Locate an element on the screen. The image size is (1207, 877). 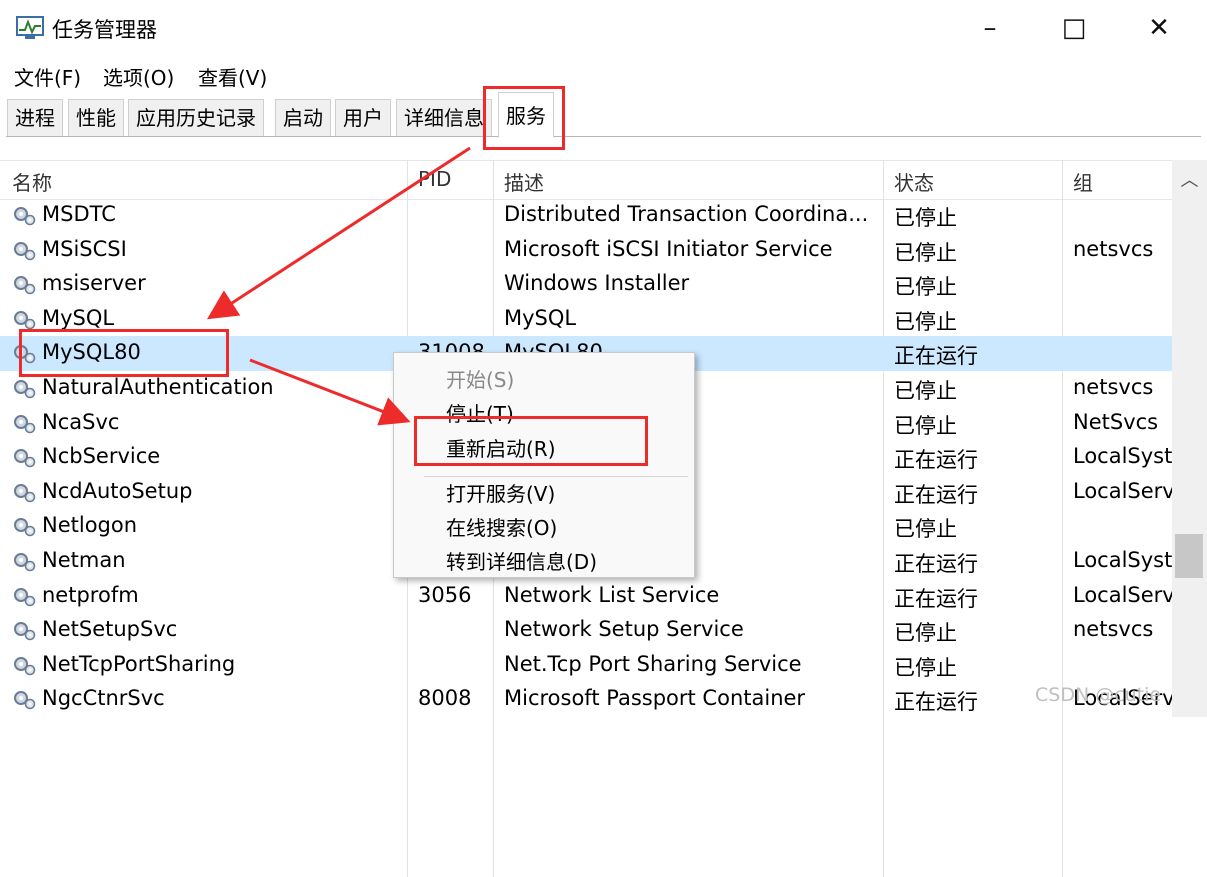
menu-options: 选项(O) is located at coordinates (138, 76).